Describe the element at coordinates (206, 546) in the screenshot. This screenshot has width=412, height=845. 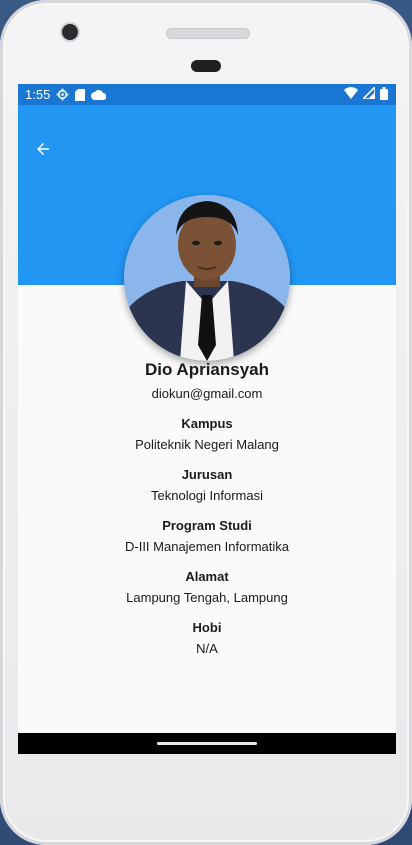
I see `field-value: D-III Manajemen Informatika` at that location.